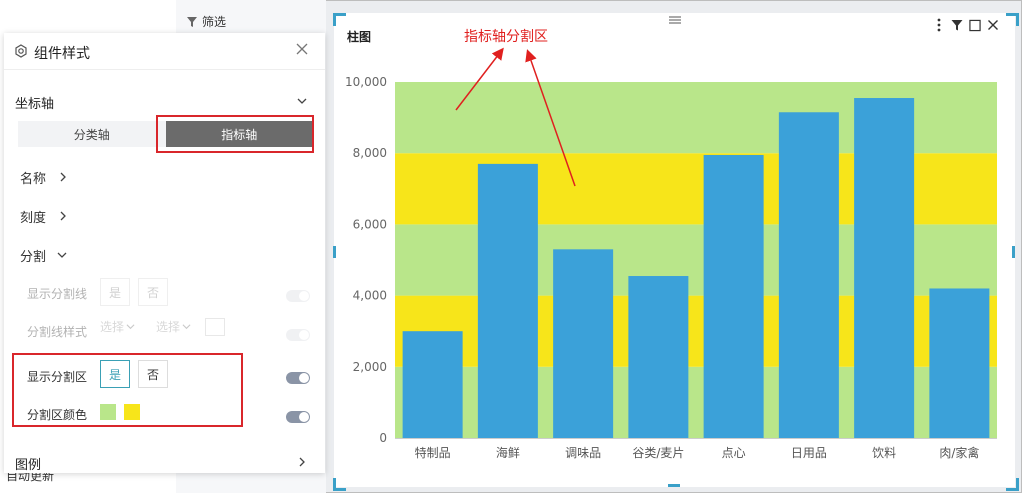  I want to click on line-width-select: 选择, so click(173, 326).